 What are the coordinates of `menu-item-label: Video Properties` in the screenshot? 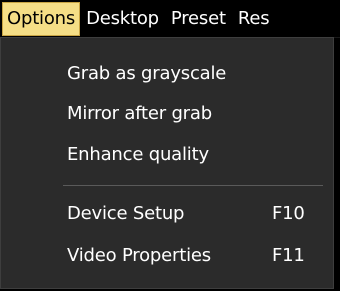 It's located at (139, 255).